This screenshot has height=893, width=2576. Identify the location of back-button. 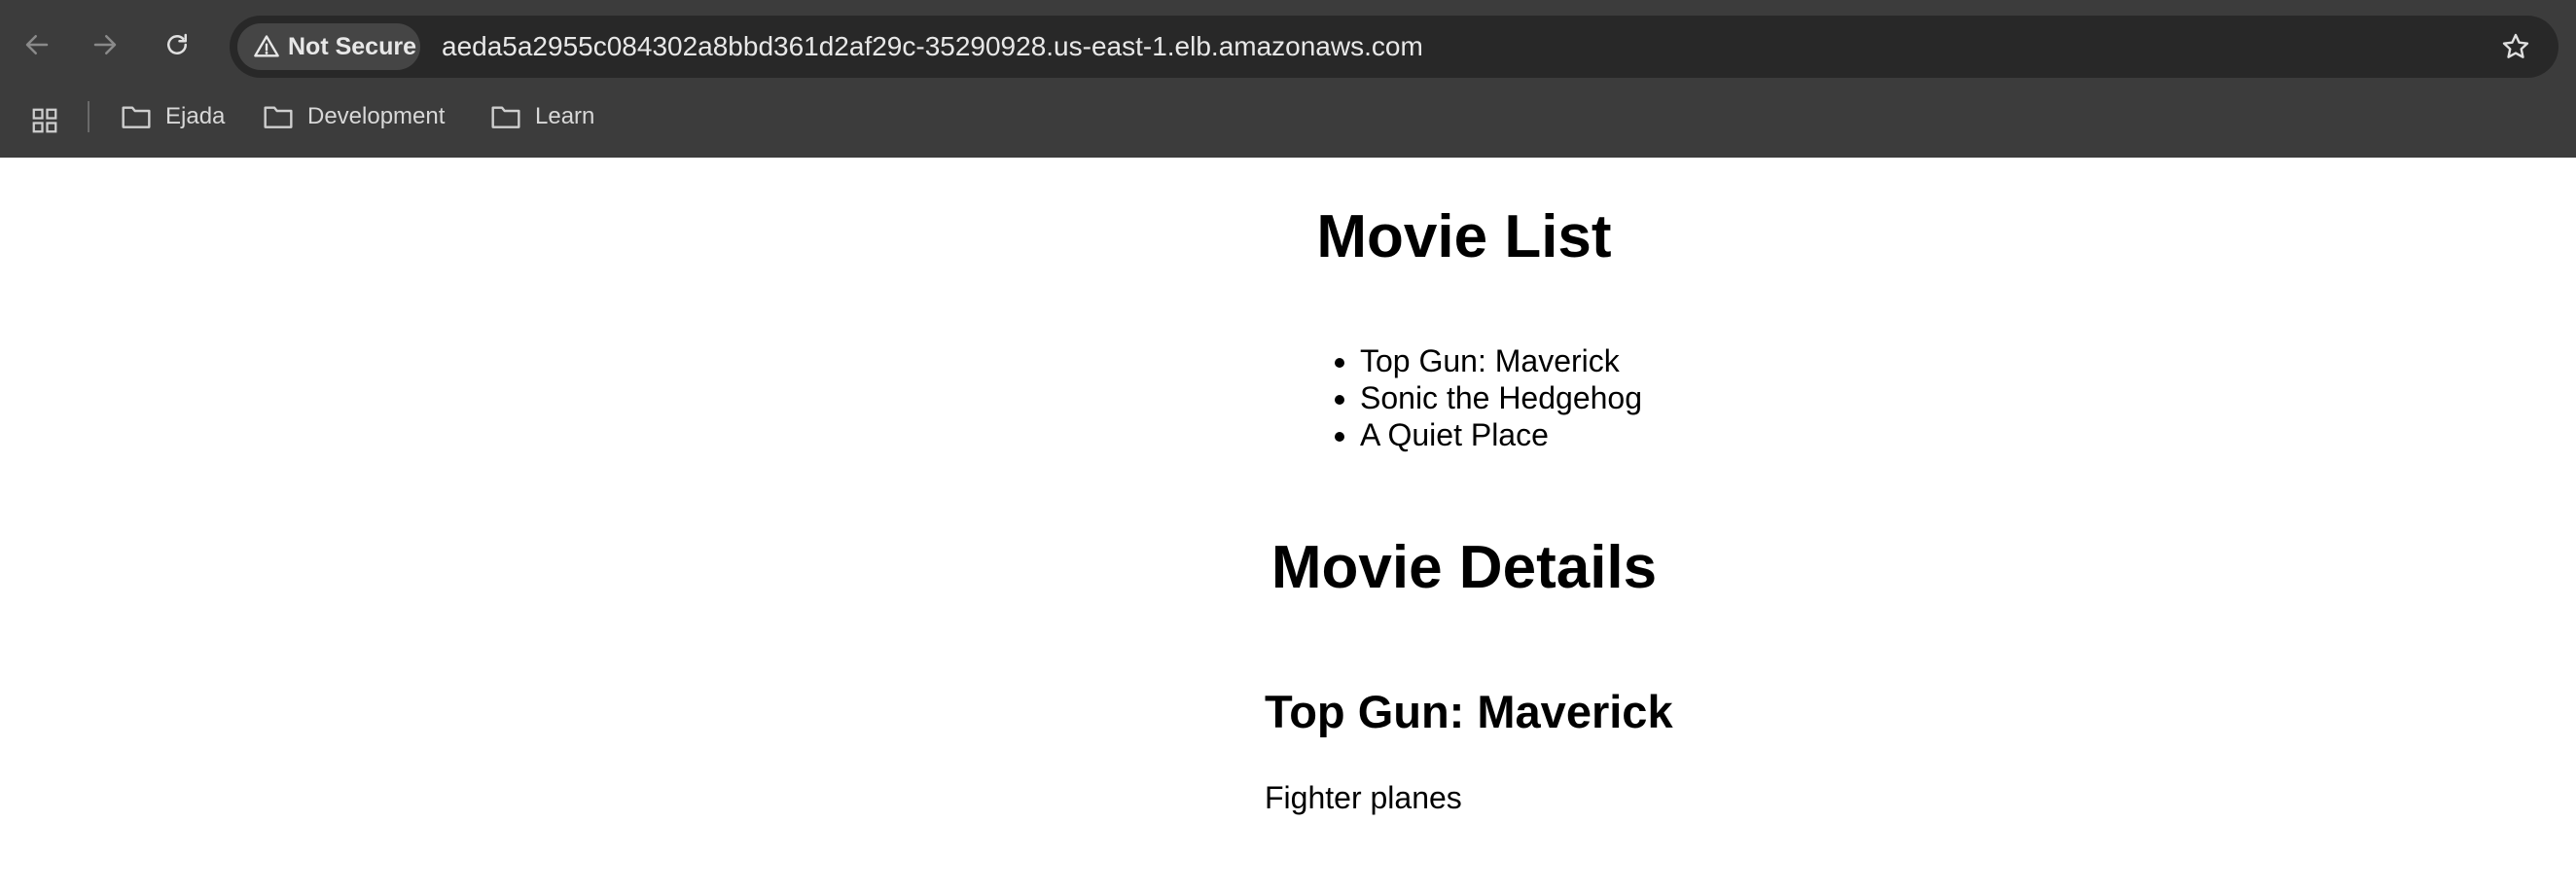
(37, 44).